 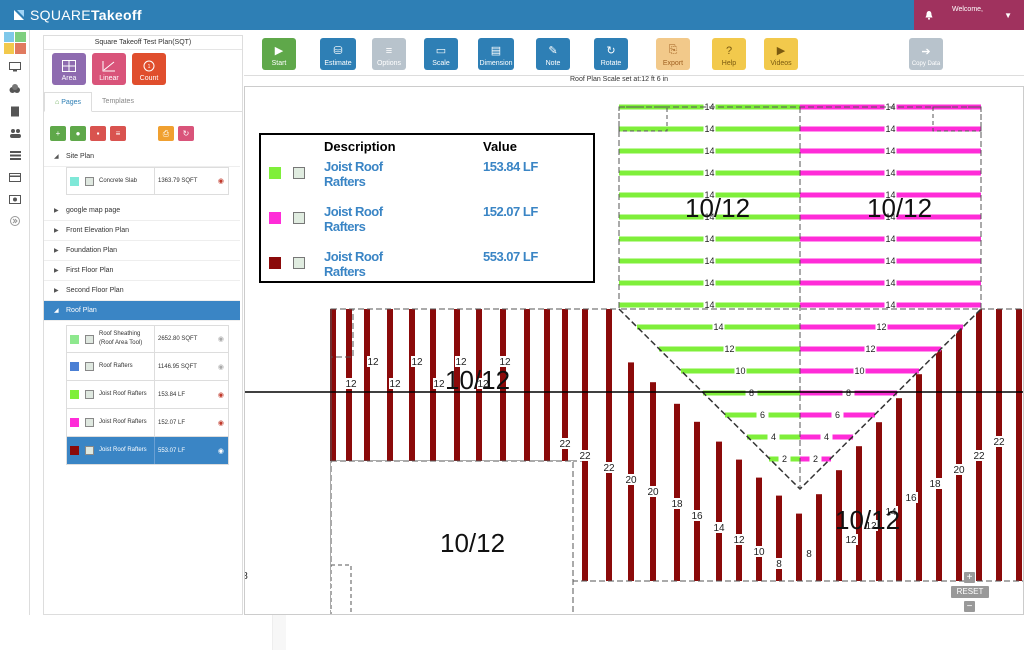 I want to click on scale-button: ▭ Scale, so click(x=441, y=54).